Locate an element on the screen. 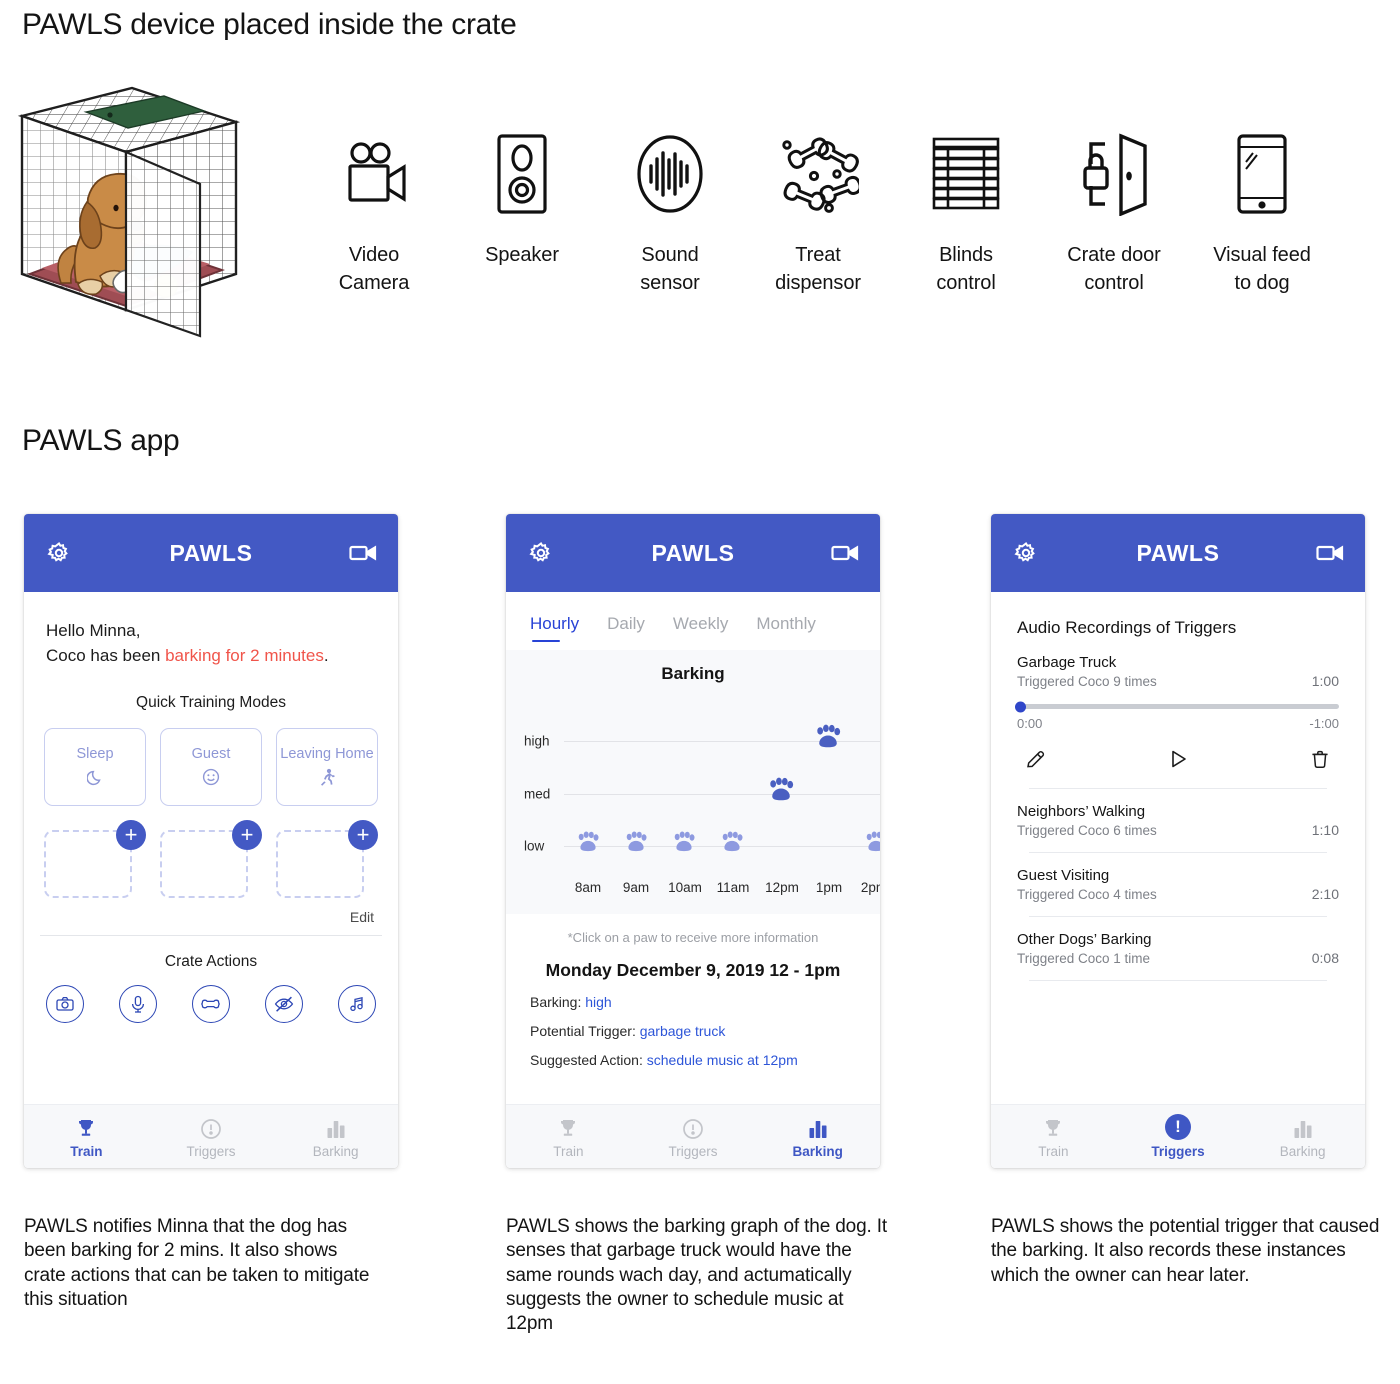  recording-title-group: Garbage Truck Triggered Coco 9 times is located at coordinates (1087, 671).